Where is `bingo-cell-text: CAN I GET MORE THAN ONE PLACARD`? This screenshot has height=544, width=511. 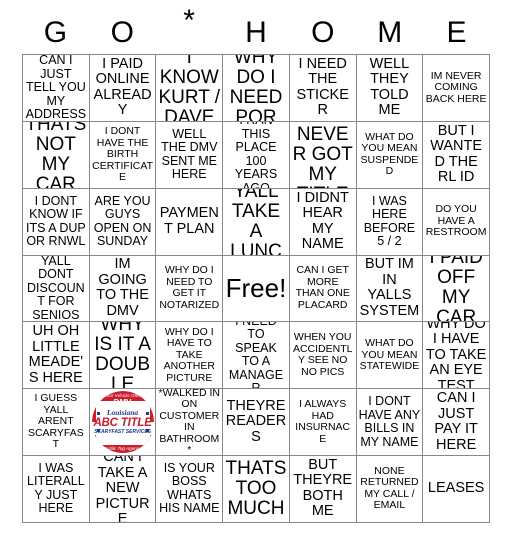
bingo-cell-text: CAN I GET MORE THAN ONE PLACARD is located at coordinates (322, 287).